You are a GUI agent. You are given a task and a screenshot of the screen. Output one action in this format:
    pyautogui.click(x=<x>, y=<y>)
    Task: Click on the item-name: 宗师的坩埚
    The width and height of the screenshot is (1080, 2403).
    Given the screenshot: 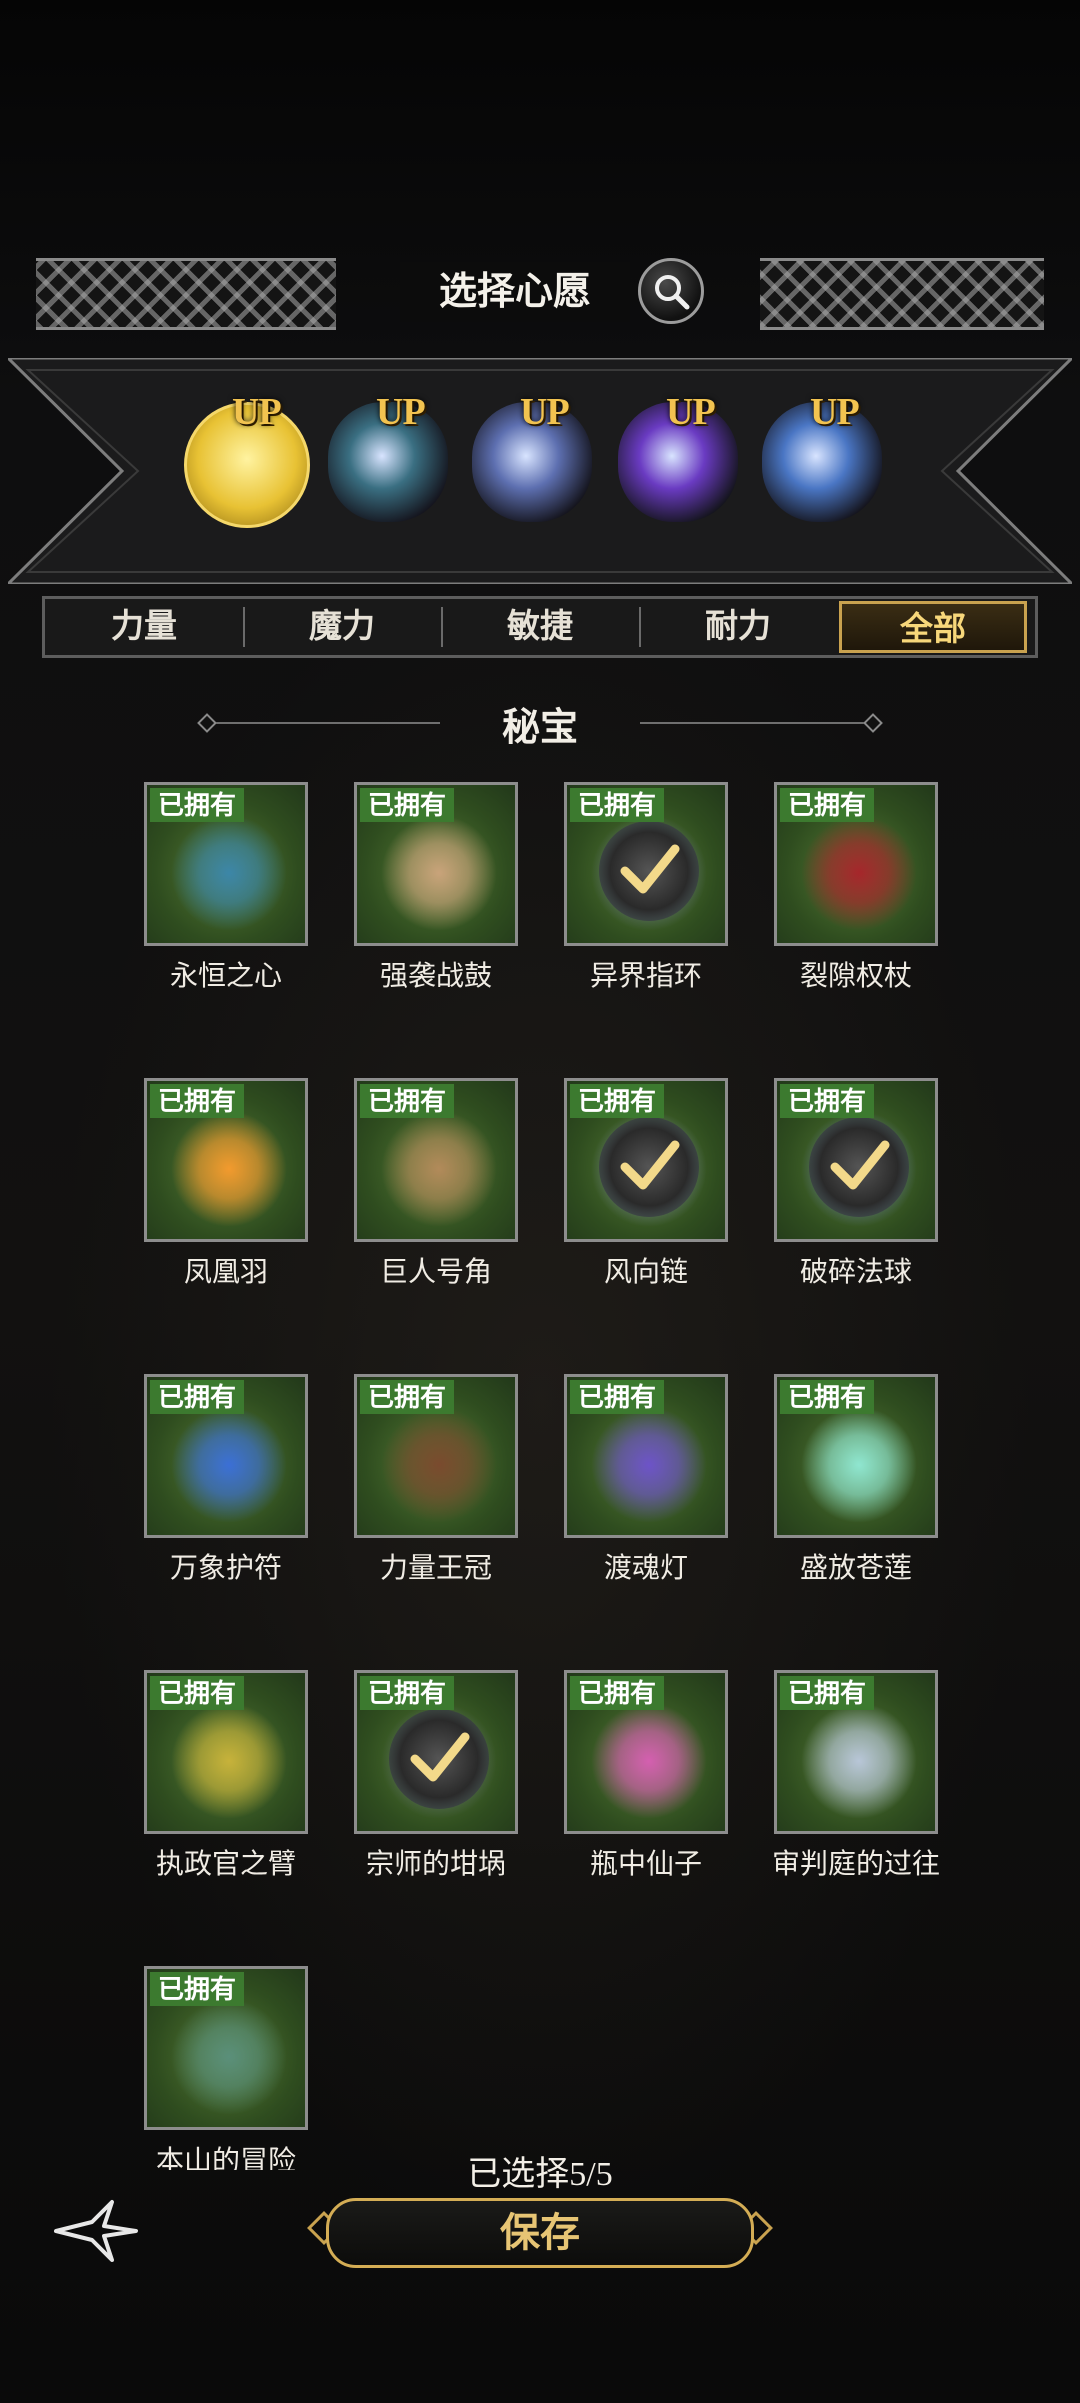 What is the action you would take?
    pyautogui.click(x=435, y=1864)
    